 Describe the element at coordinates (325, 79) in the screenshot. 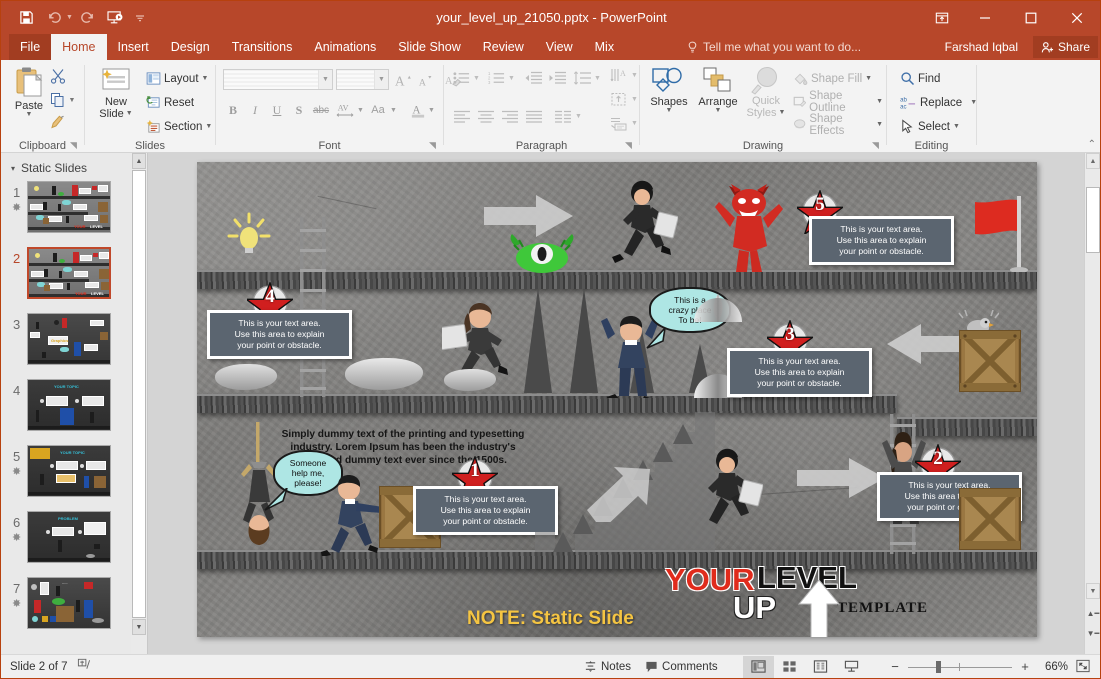

I see `font-name-dropdown-icon: ▼` at that location.